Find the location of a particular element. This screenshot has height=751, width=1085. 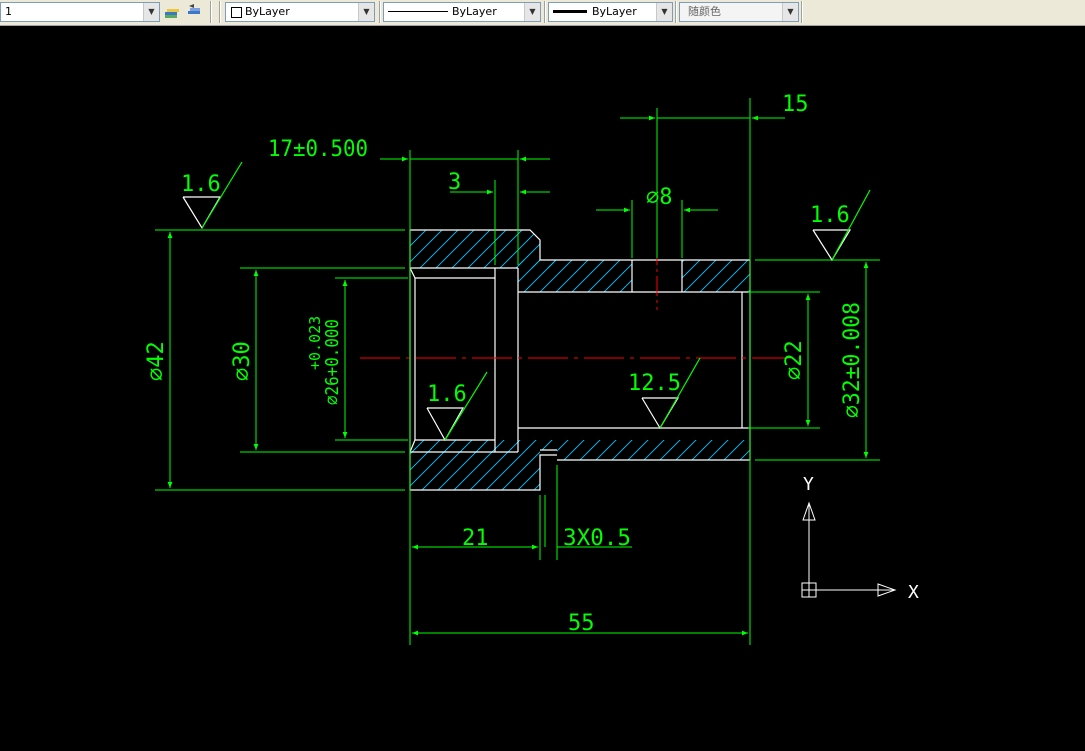

color-value: ByLayer is located at coordinates (267, 11).